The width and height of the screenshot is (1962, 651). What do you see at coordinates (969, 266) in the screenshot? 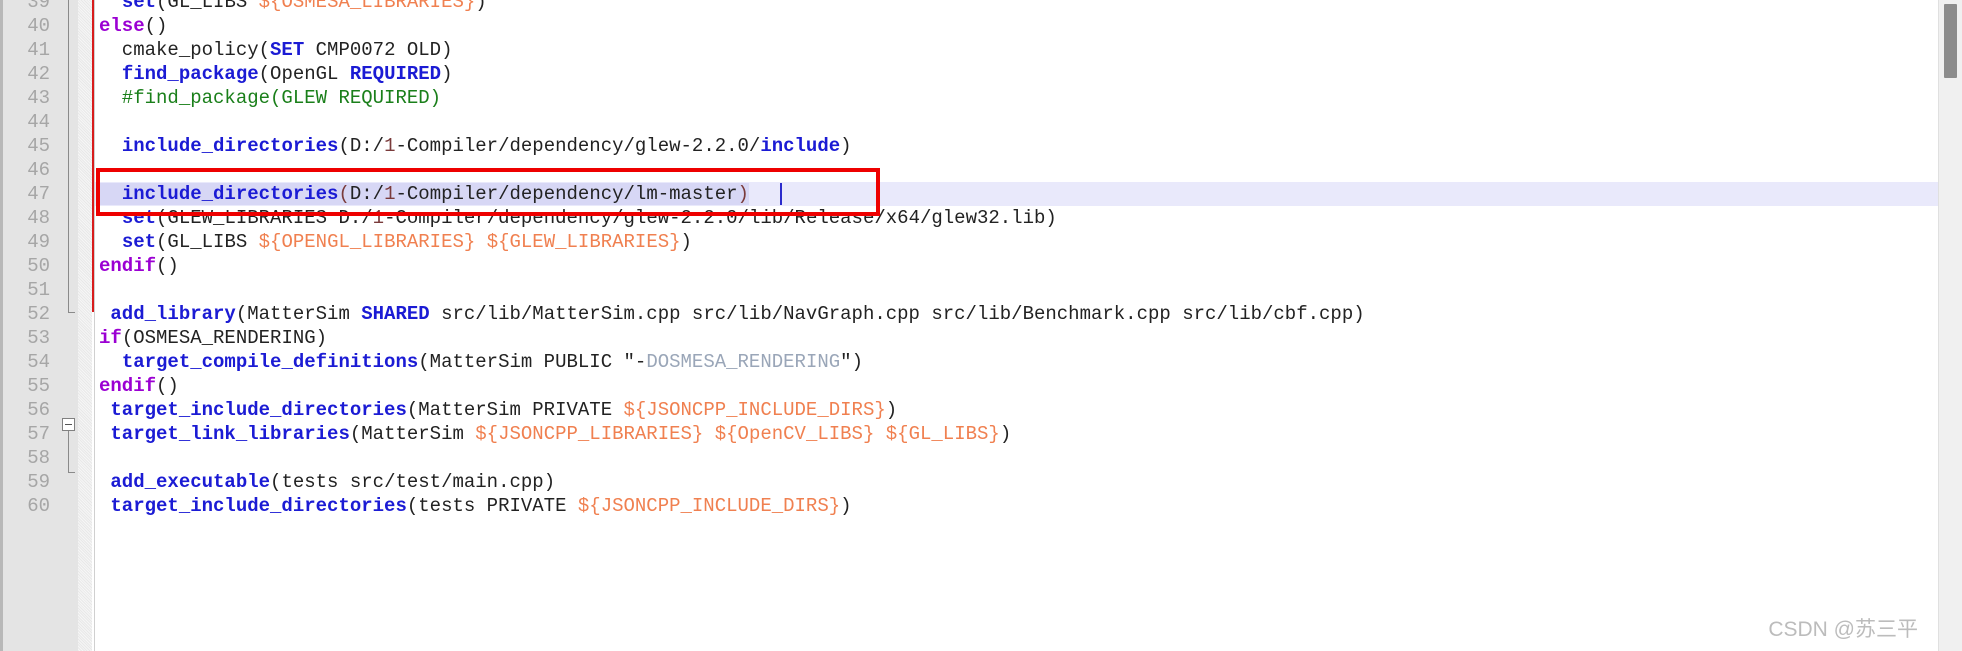
I see `code-line-50: 50 endif()` at bounding box center [969, 266].